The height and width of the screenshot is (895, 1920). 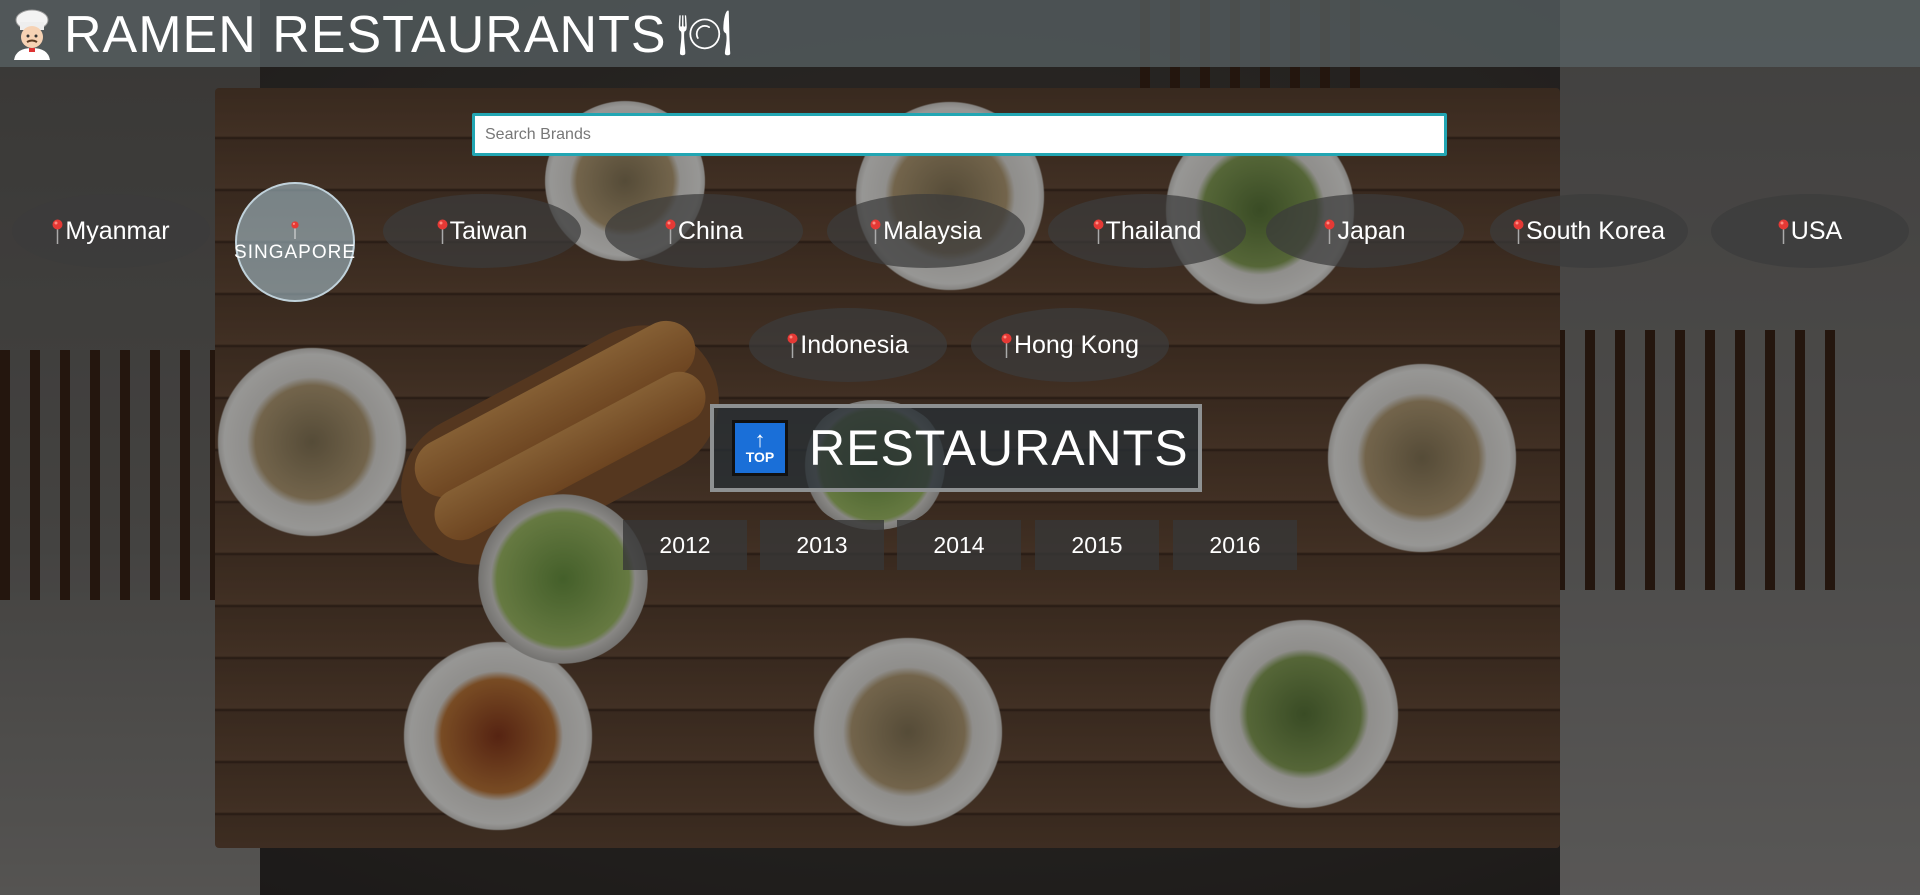 I want to click on country-tab-label: USA, so click(x=1816, y=230).